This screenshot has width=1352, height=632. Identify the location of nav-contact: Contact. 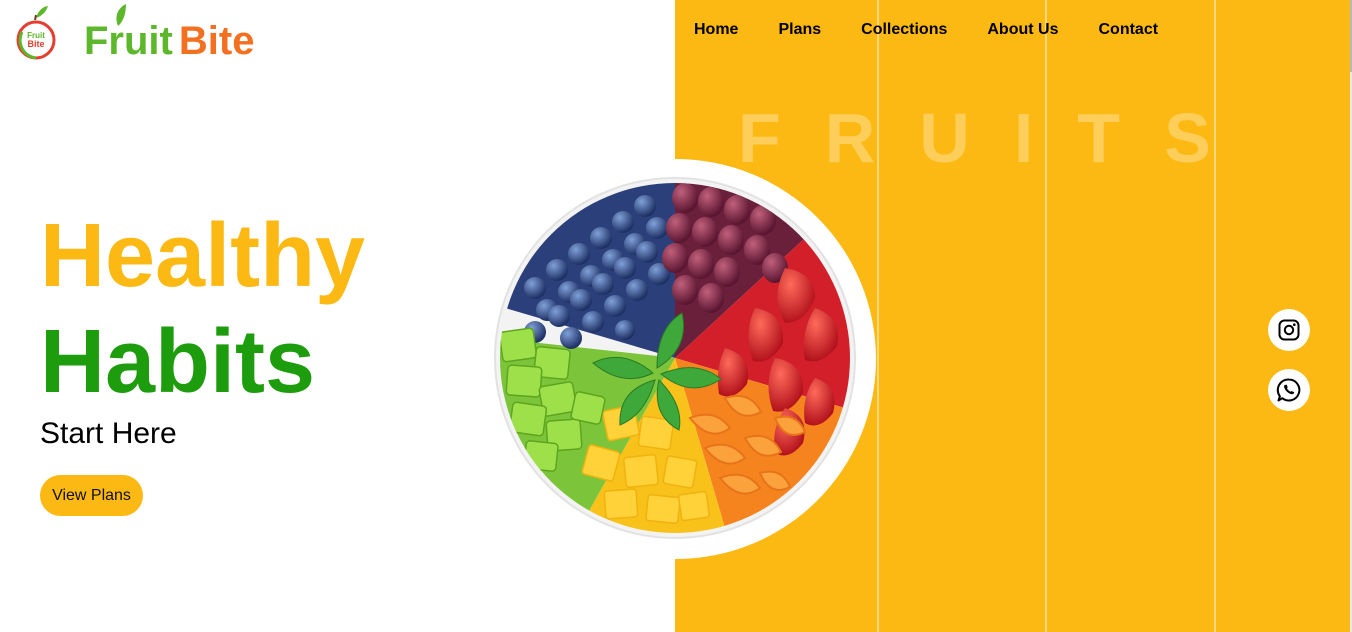
(1128, 30).